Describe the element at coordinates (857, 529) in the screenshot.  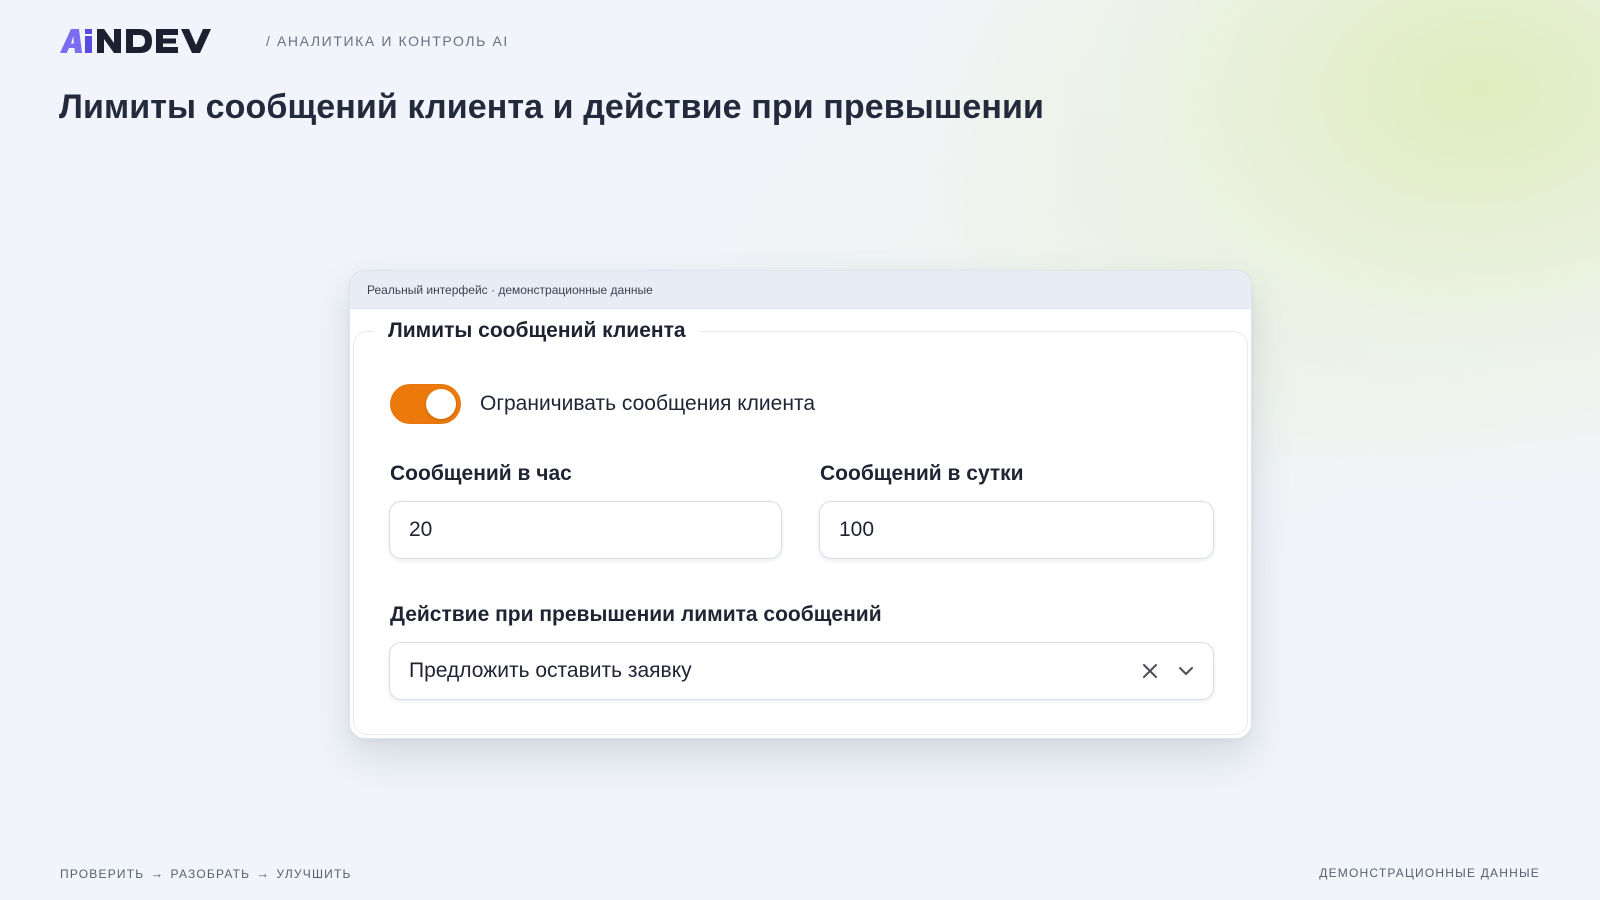
I see `per-day-value: 100` at that location.